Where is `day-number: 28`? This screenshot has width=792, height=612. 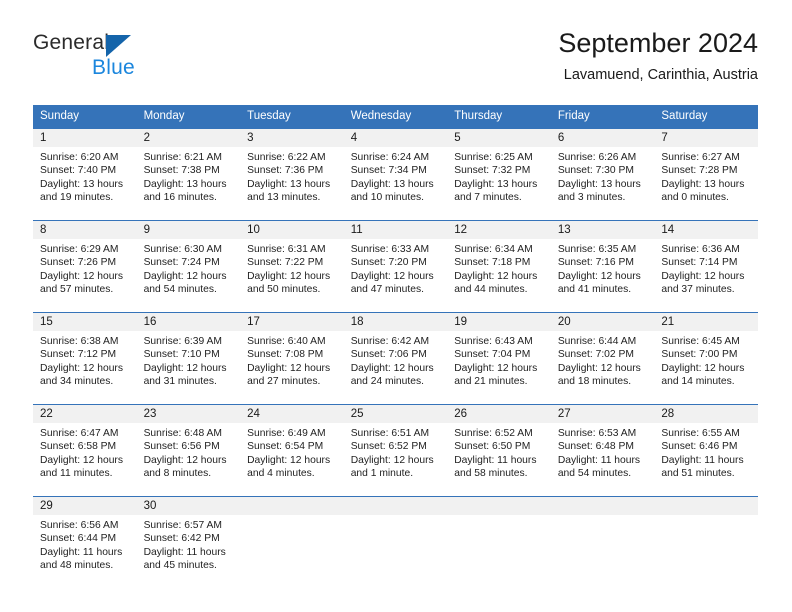 day-number: 28 is located at coordinates (706, 414).